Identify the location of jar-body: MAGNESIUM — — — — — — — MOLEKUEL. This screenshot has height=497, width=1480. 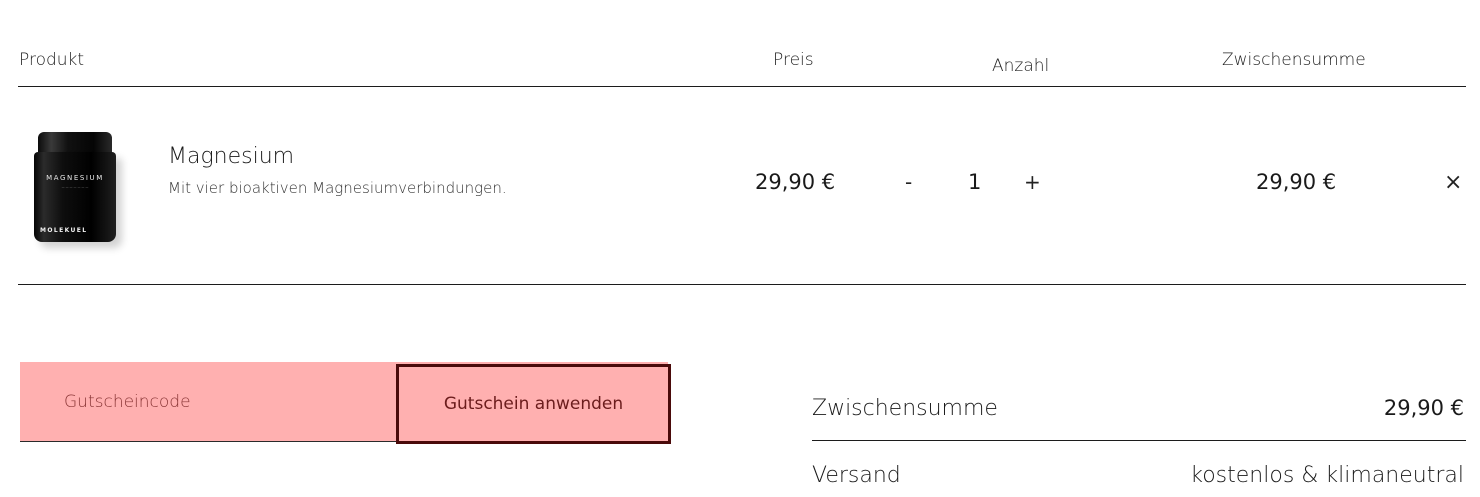
(75, 197).